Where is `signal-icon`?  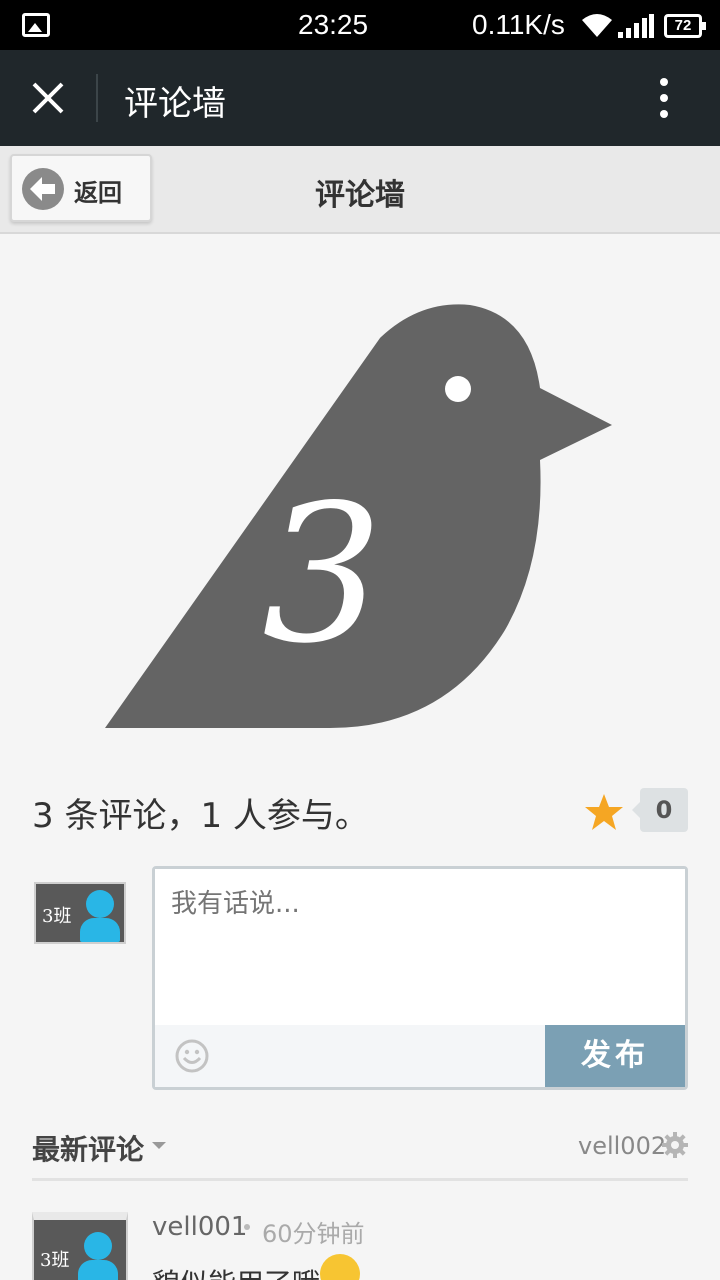
signal-icon is located at coordinates (636, 26).